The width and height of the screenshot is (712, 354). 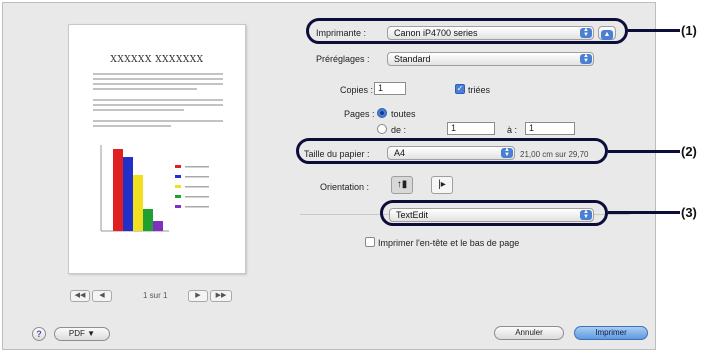 What do you see at coordinates (471, 128) in the screenshot?
I see `pages-from-field: 1` at bounding box center [471, 128].